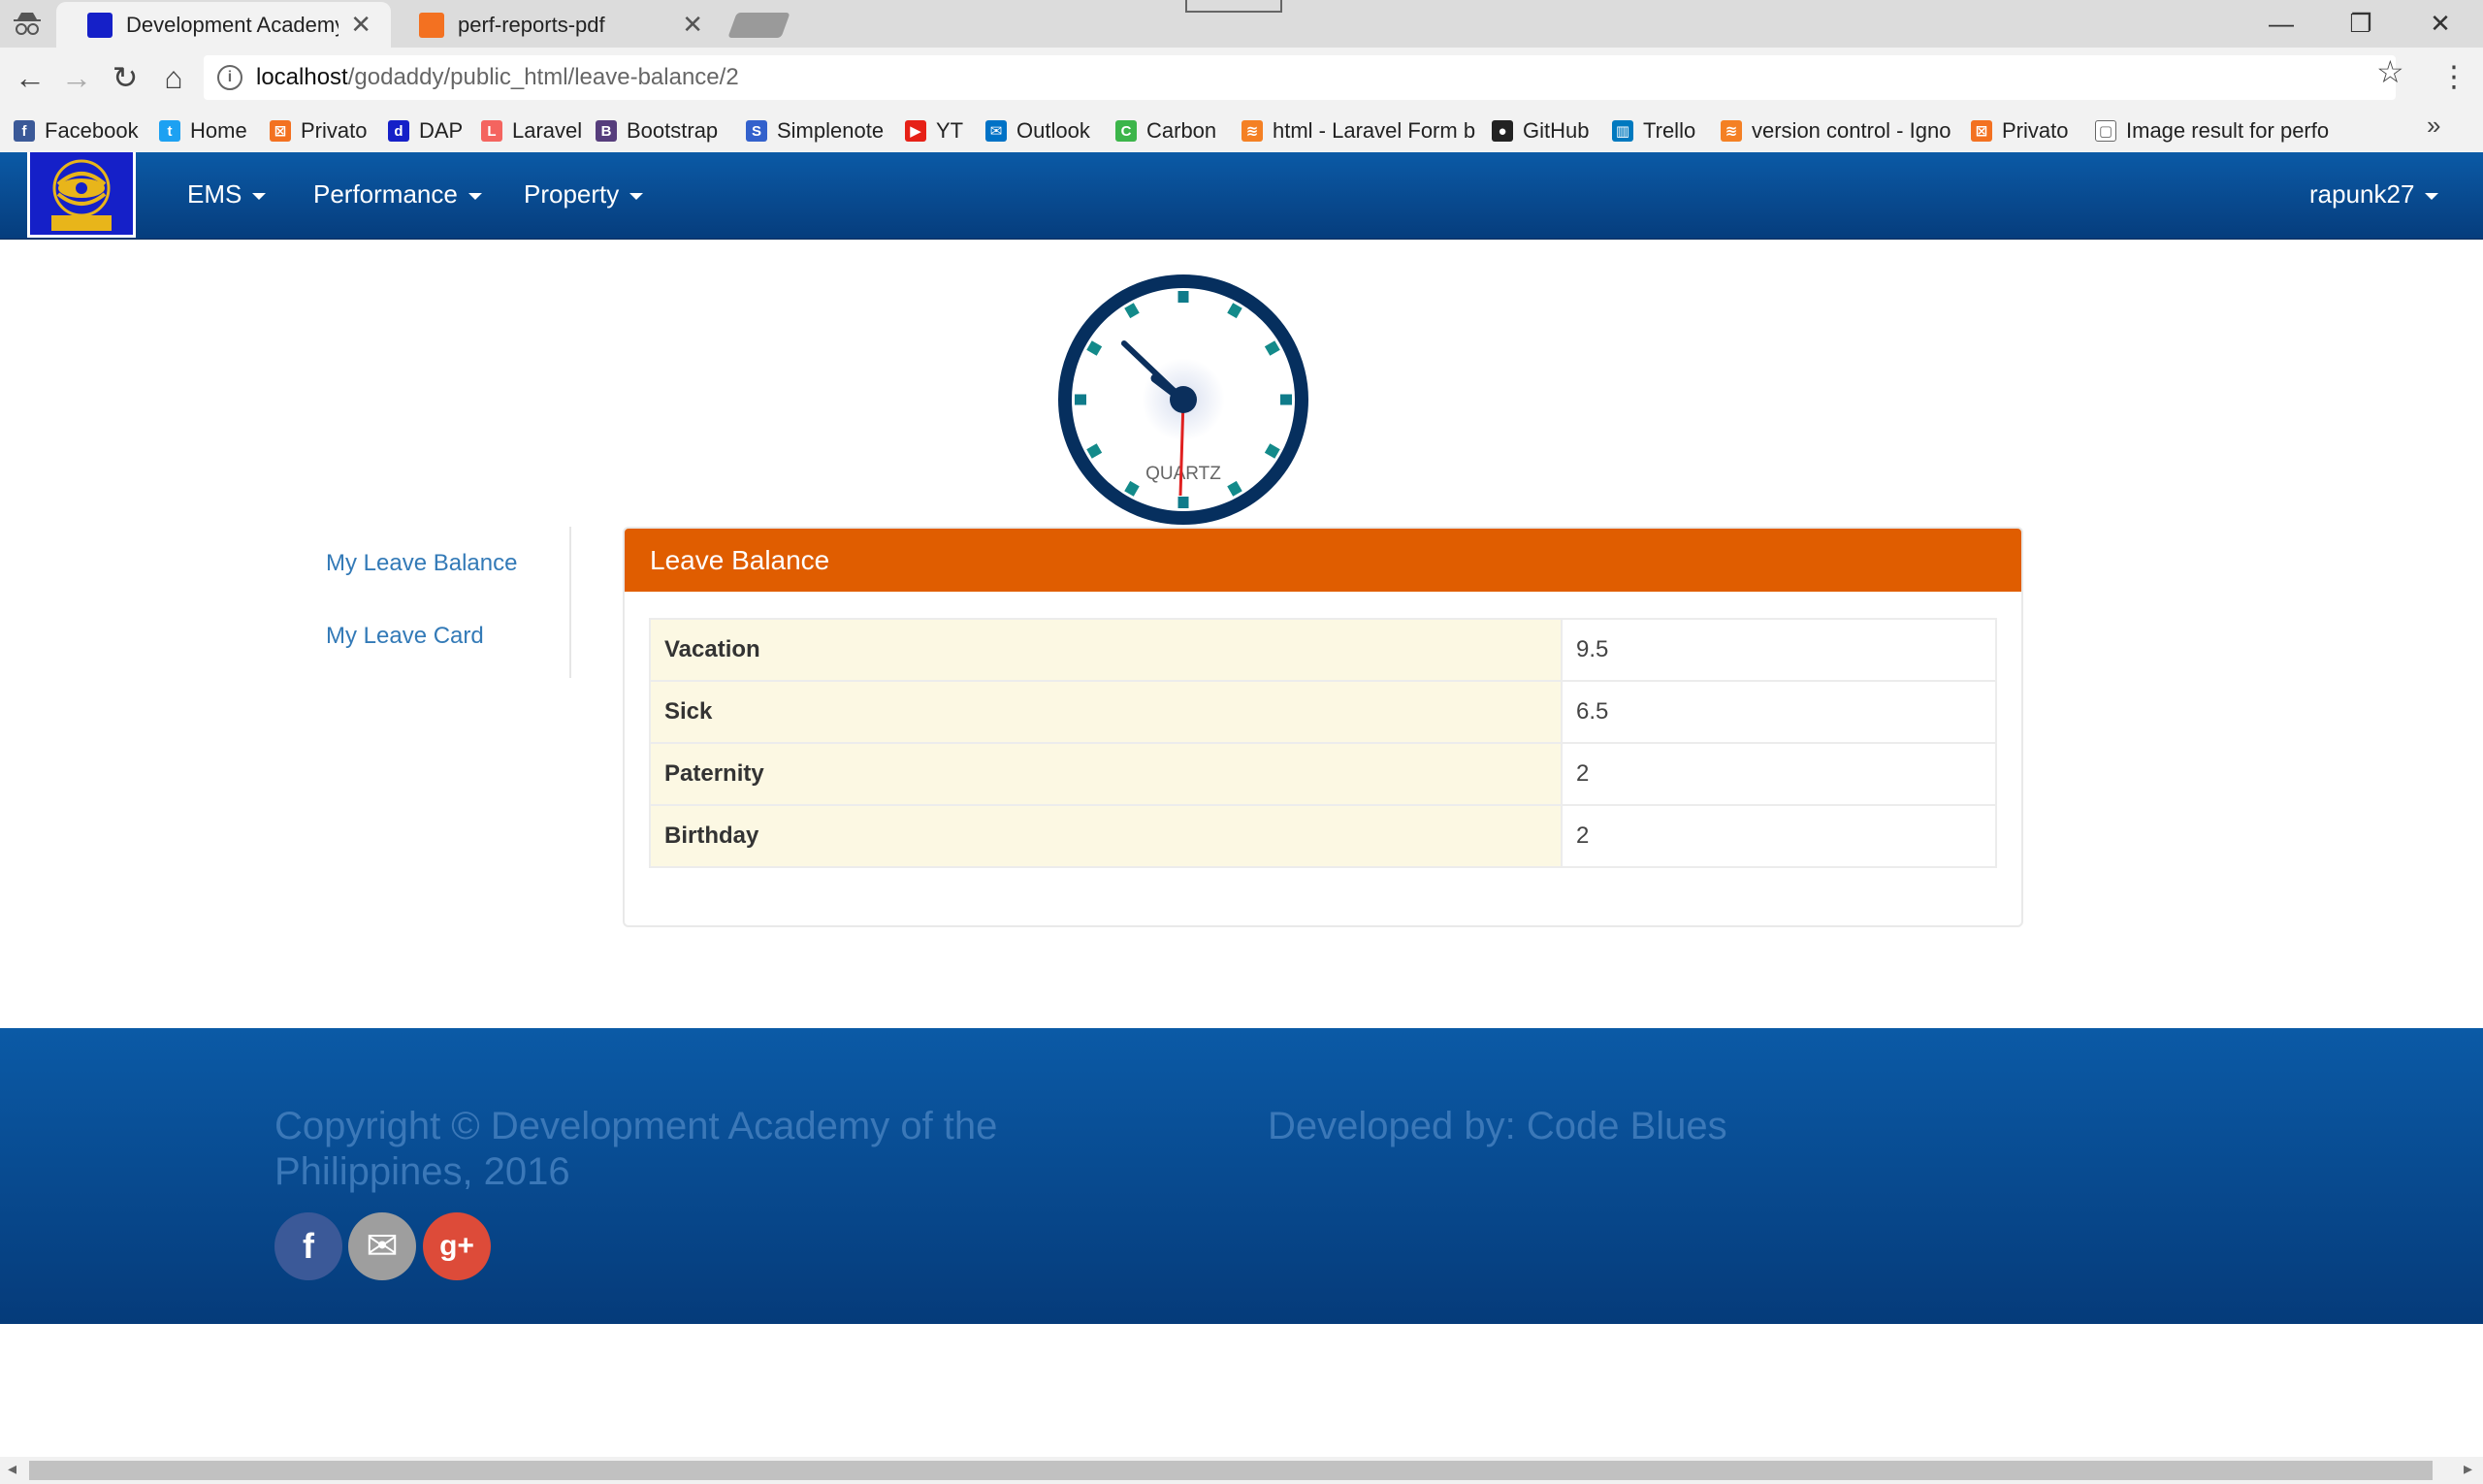  What do you see at coordinates (422, 563) in the screenshot?
I see `my-leave-balance-link: My Leave Balance` at bounding box center [422, 563].